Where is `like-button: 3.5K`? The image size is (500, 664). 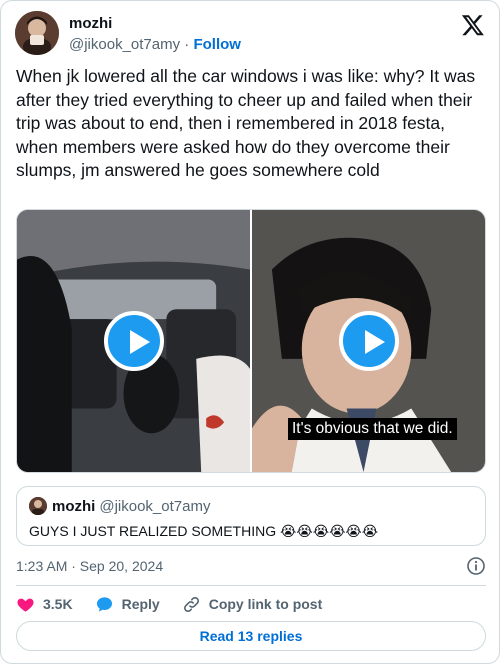
like-button: 3.5K is located at coordinates (44, 604).